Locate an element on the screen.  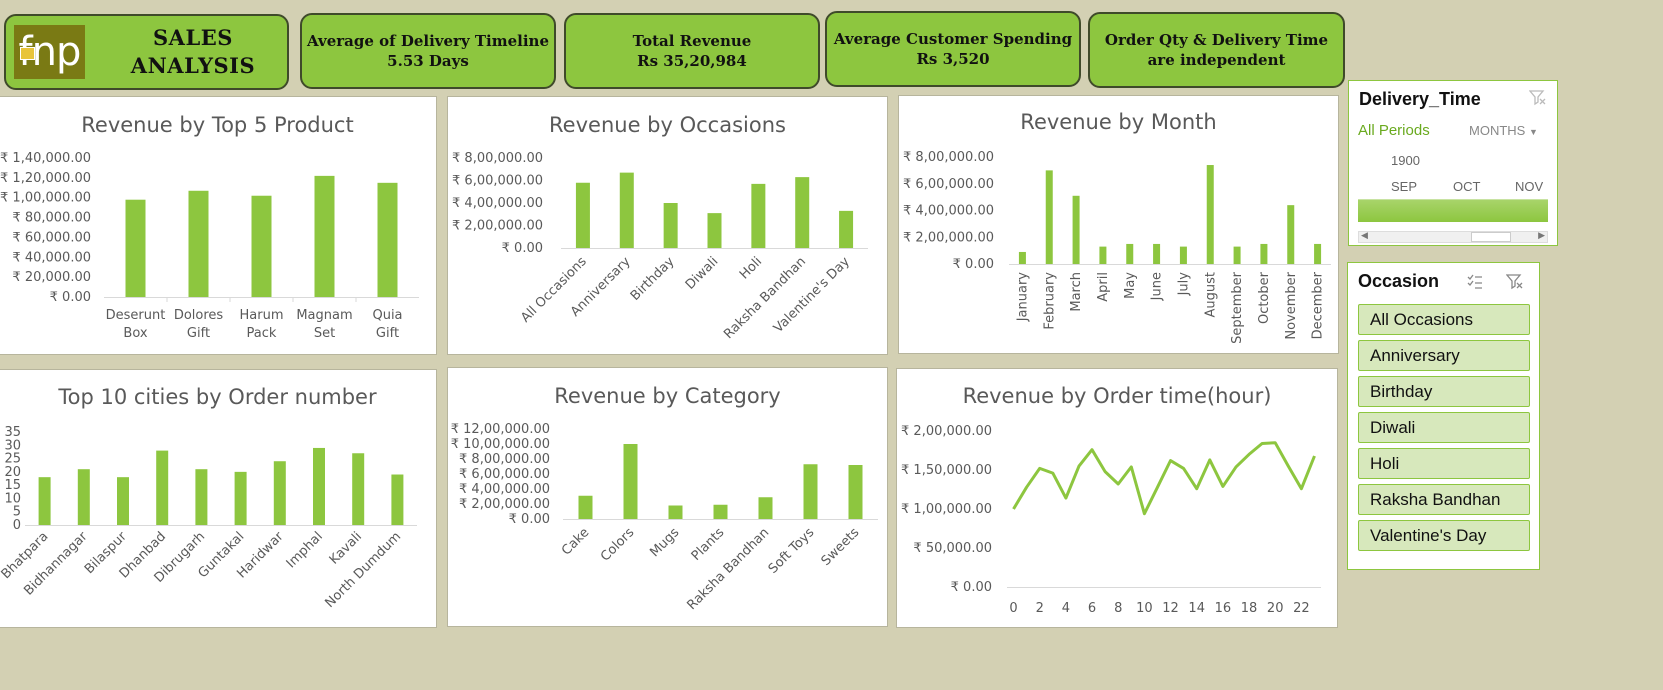
occasion-item-birthday: Birthday is located at coordinates (1444, 391).